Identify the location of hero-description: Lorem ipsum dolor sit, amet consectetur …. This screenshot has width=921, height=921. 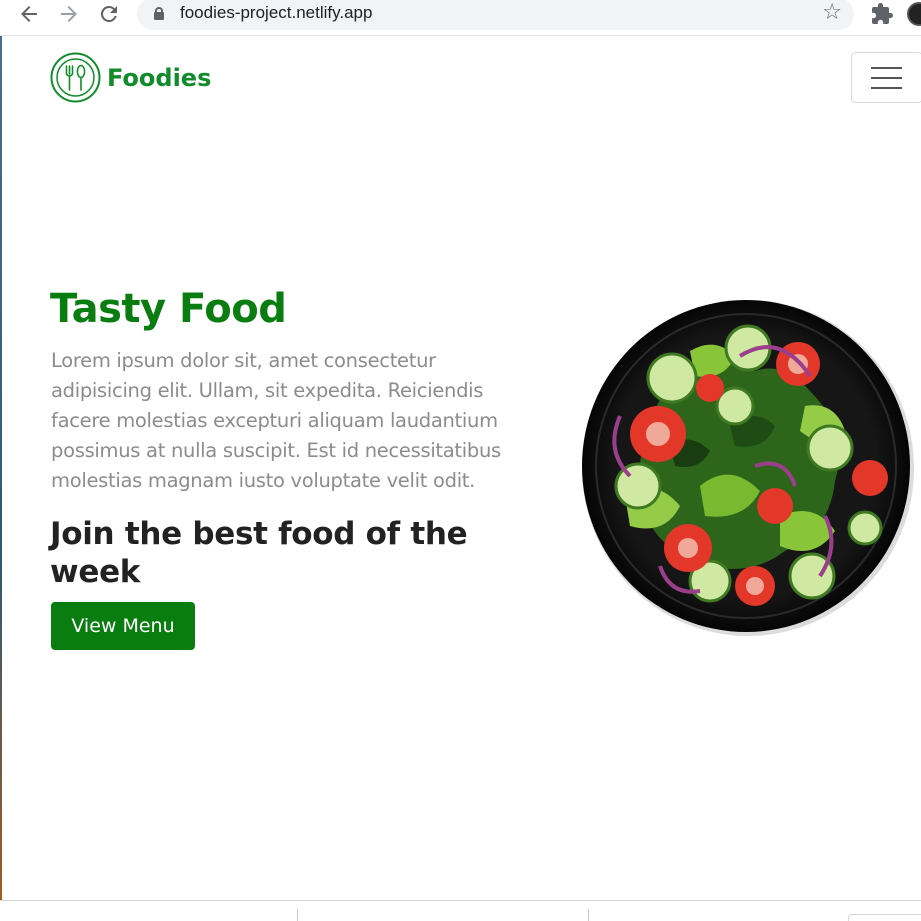
(276, 420).